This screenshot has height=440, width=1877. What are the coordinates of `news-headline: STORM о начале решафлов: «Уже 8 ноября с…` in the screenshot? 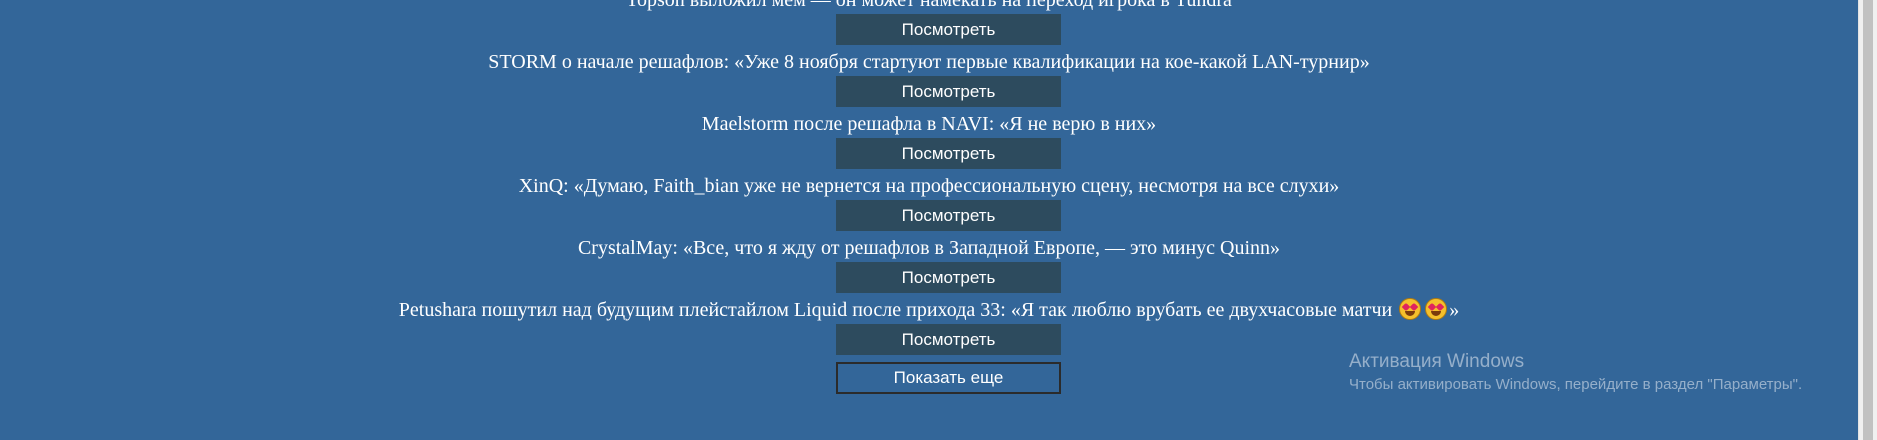 It's located at (929, 62).